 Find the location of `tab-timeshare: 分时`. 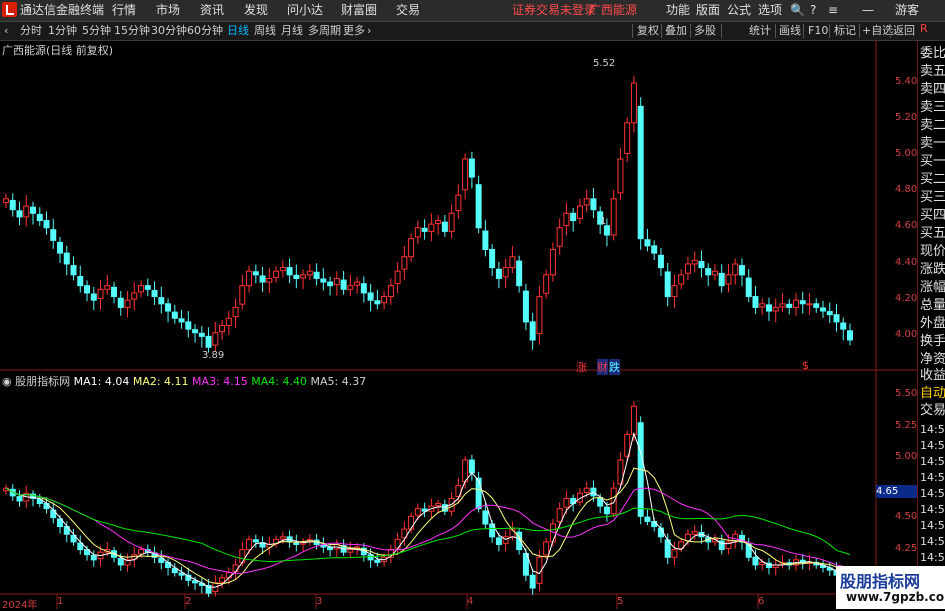

tab-timeshare: 分时 is located at coordinates (31, 31).